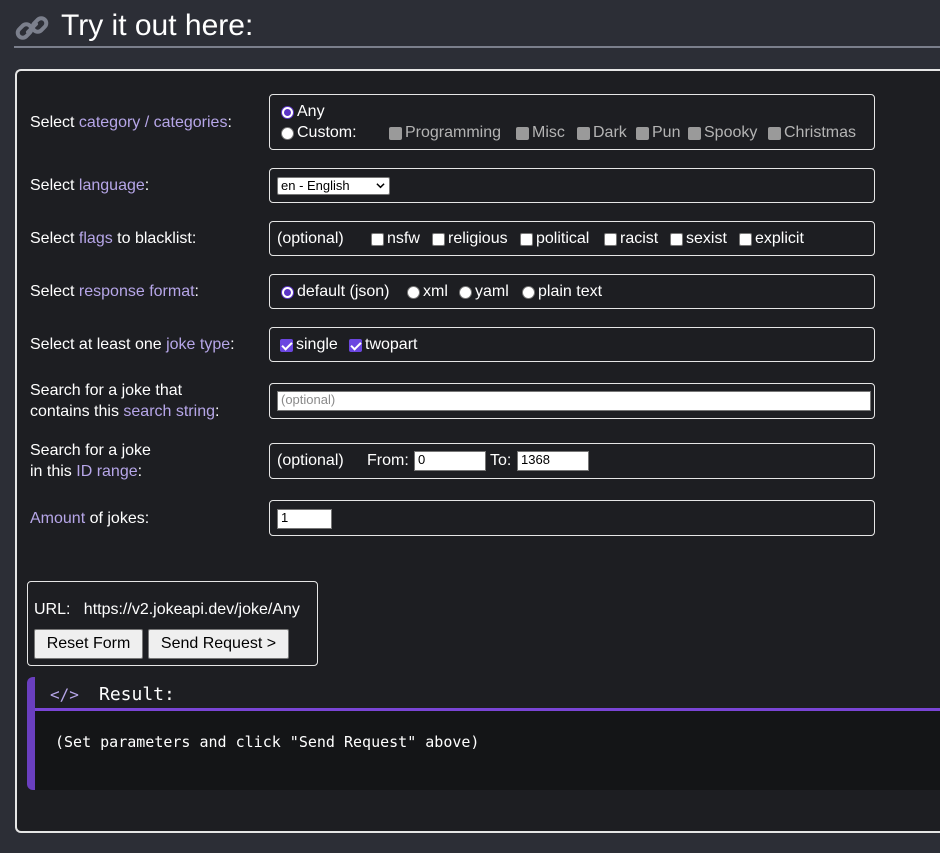 The width and height of the screenshot is (940, 853). What do you see at coordinates (388, 460) in the screenshot?
I see `id-range-from-label: From:` at bounding box center [388, 460].